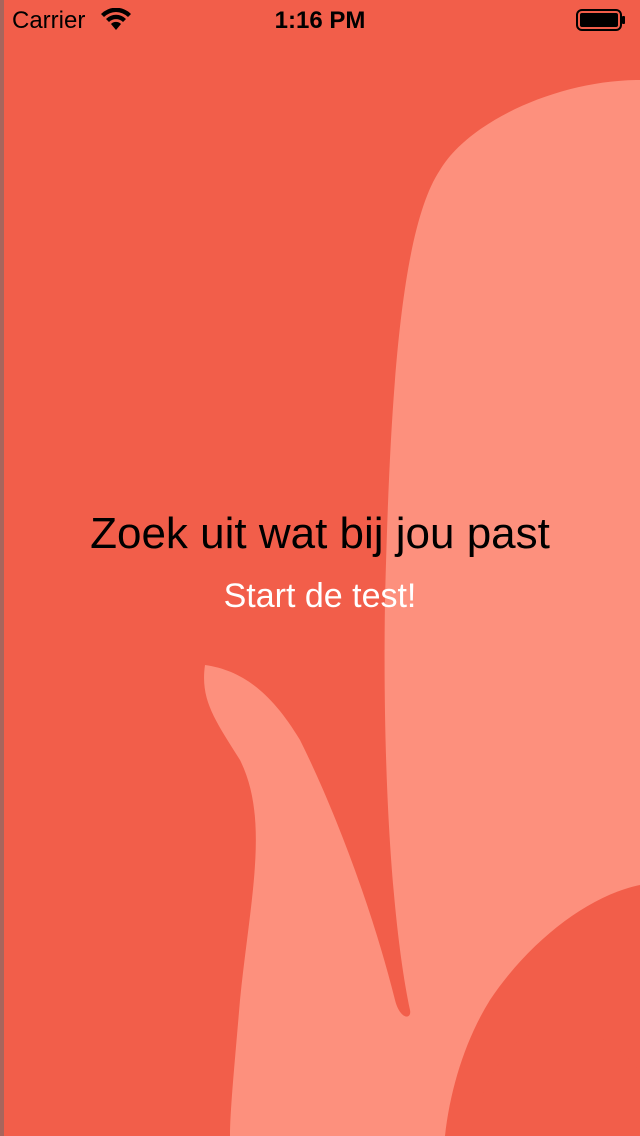 This screenshot has height=1136, width=640. What do you see at coordinates (320, 533) in the screenshot?
I see `hero-title: Zoek uit wat bij jou past` at bounding box center [320, 533].